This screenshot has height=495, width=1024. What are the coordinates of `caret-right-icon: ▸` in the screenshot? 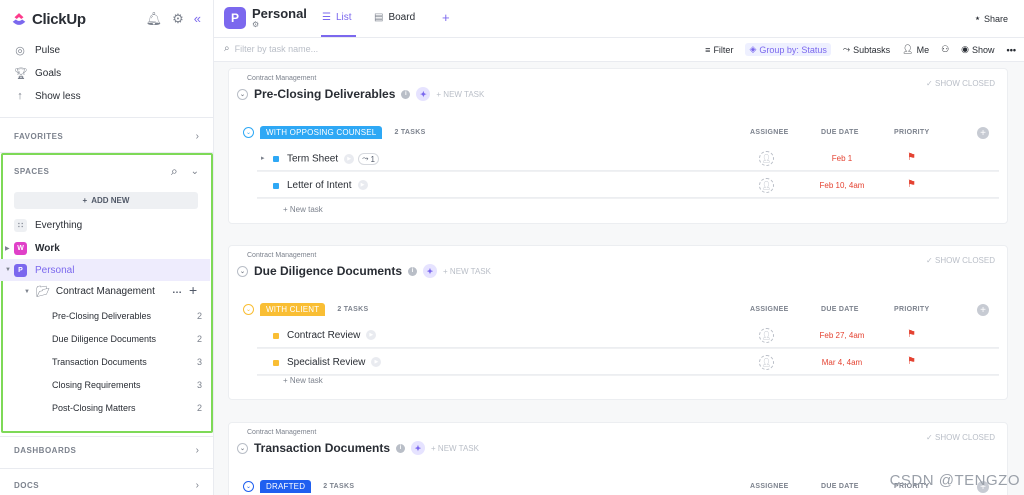 It's located at (263, 158).